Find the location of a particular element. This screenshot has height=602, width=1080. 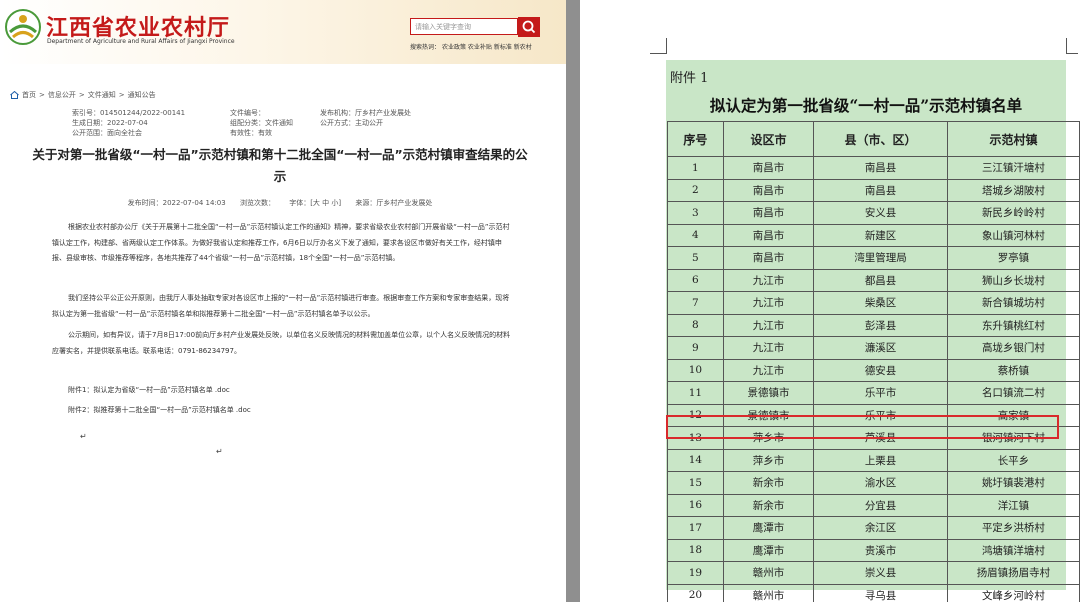

row-number: 19 is located at coordinates (695, 573).